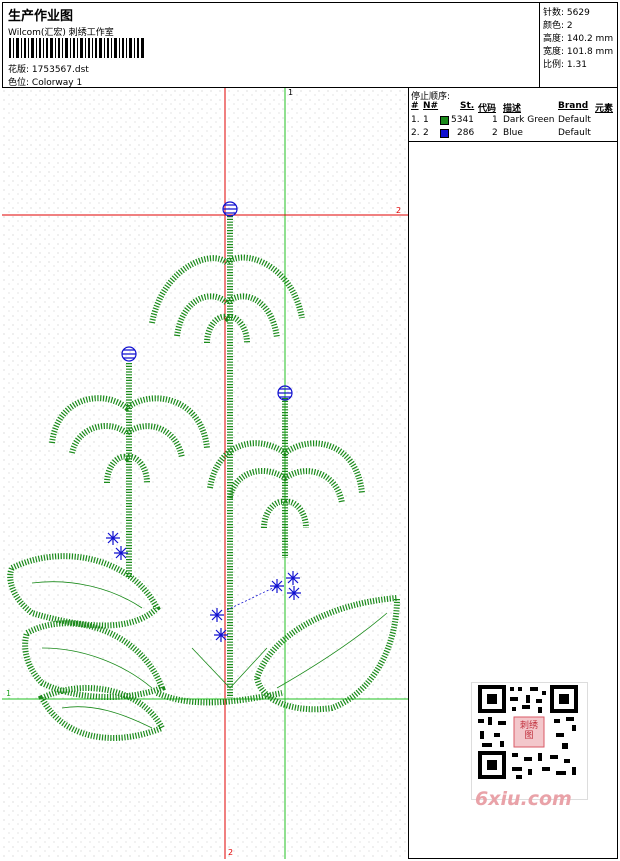  Describe the element at coordinates (399, 210) in the screenshot. I see `guide-label-right: 2` at that location.